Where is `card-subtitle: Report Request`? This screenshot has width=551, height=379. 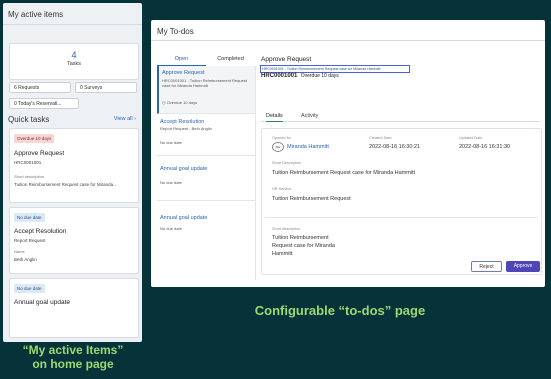
card-subtitle: Report Request is located at coordinates (30, 240).